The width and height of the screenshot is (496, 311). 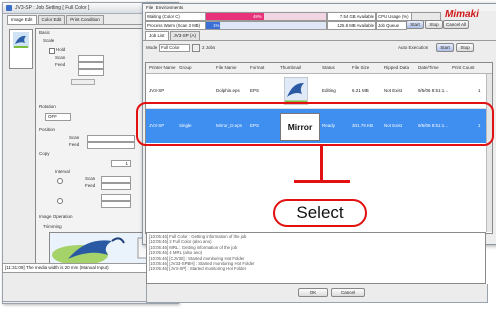 What do you see at coordinates (90, 185) in the screenshot?
I see `interval-feed-label: Feed` at bounding box center [90, 185].